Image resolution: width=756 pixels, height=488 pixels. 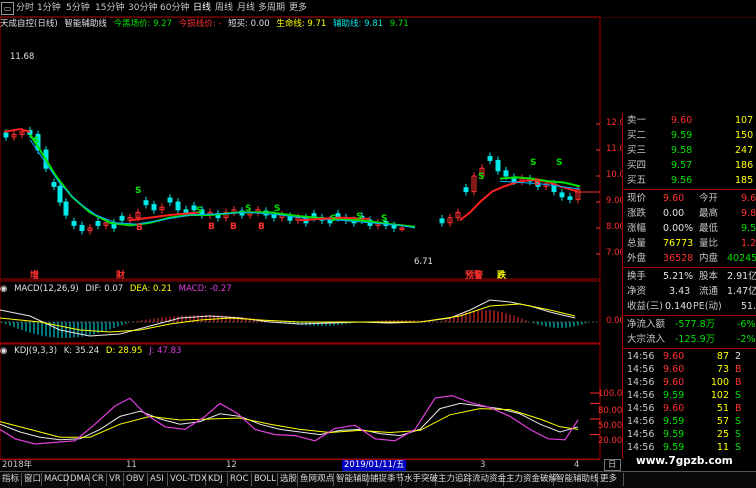 I want to click on cai-marker: 财, so click(x=121, y=276).